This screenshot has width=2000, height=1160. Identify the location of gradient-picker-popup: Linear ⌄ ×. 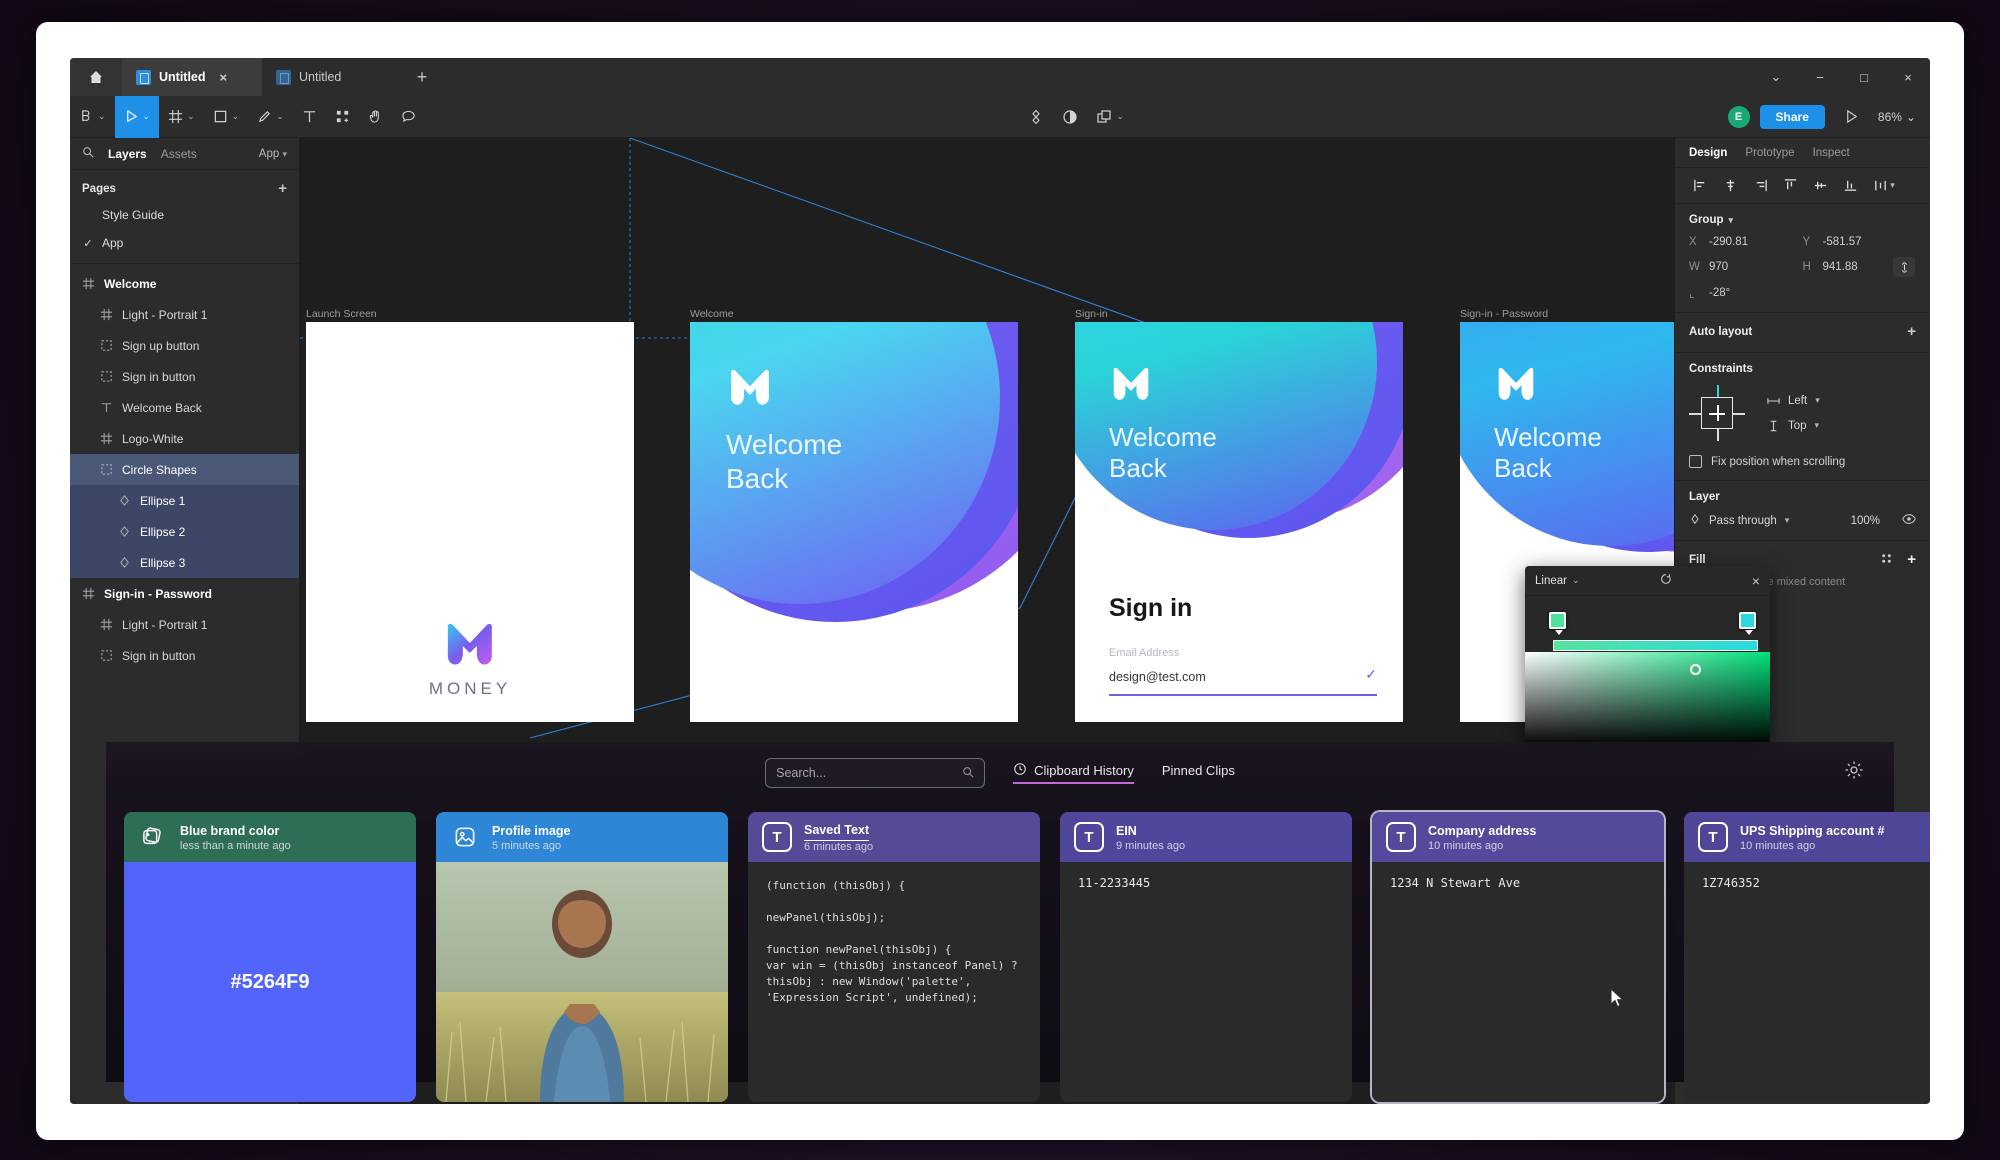
(1647, 656).